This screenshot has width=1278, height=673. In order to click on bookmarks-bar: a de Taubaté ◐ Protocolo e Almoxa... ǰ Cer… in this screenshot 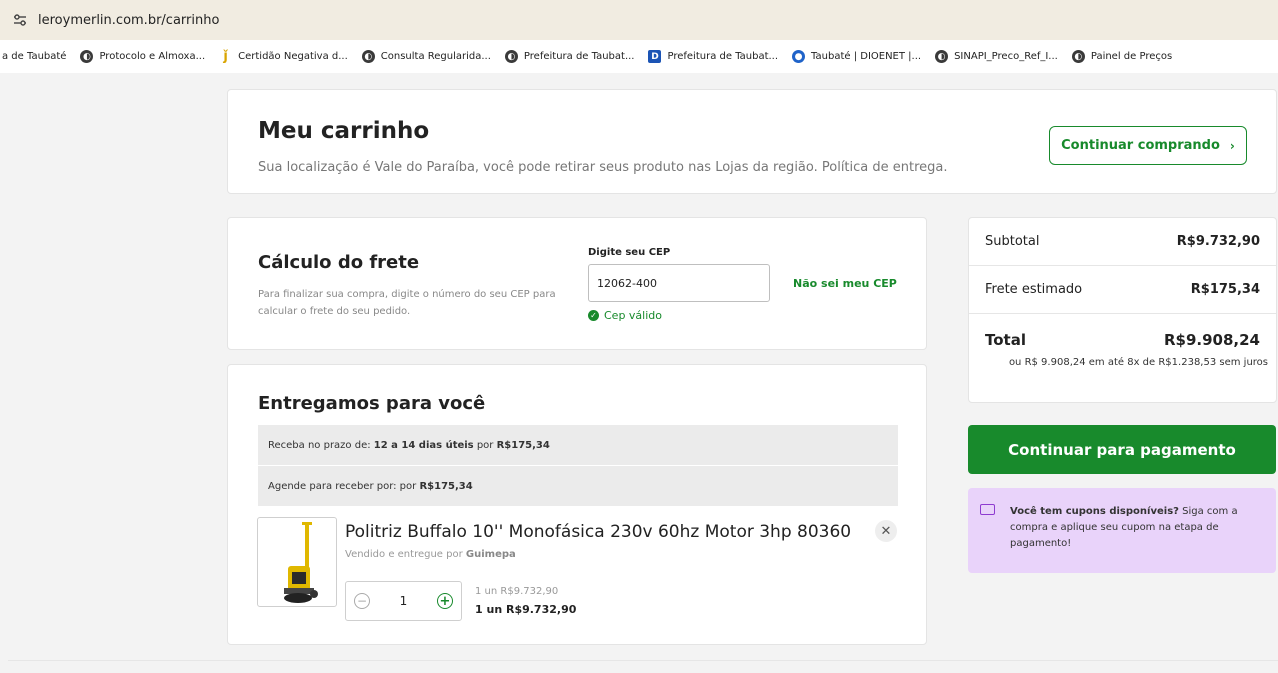, I will do `click(639, 56)`.